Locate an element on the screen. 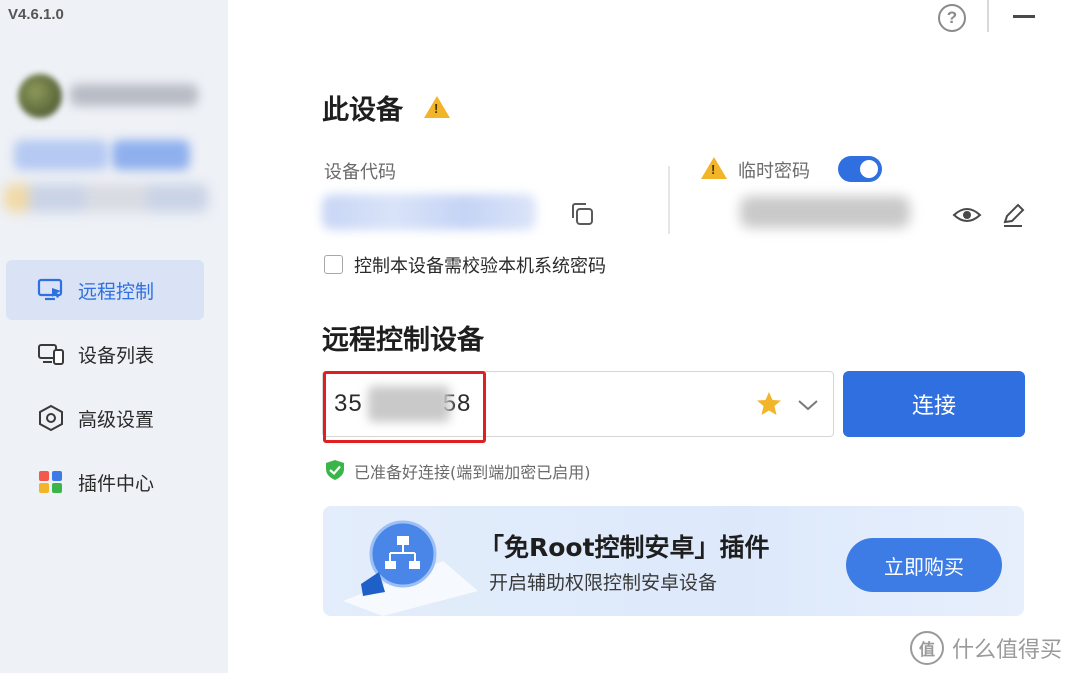 The width and height of the screenshot is (1080, 673). edit-pencil-icon is located at coordinates (1013, 215).